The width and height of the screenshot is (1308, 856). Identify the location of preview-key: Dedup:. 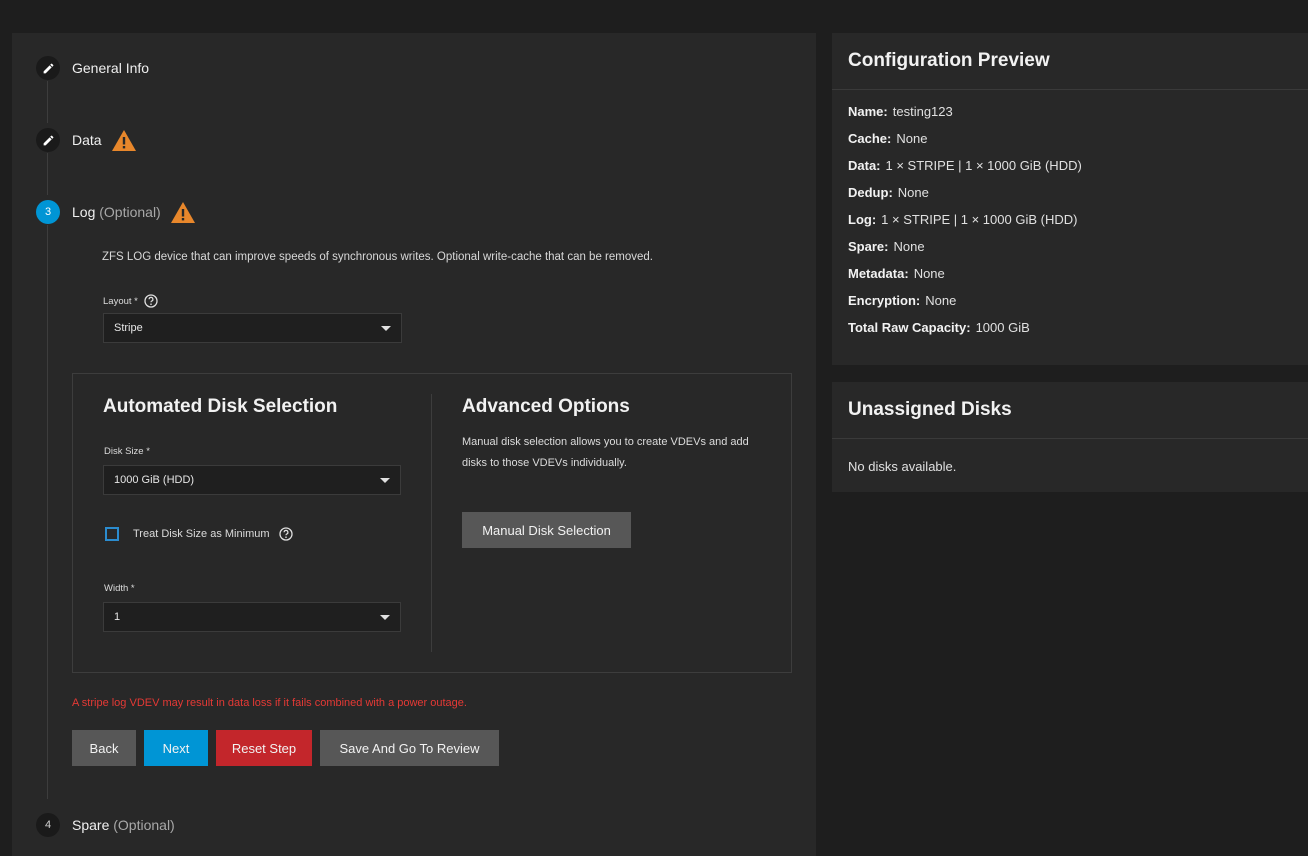
(870, 192).